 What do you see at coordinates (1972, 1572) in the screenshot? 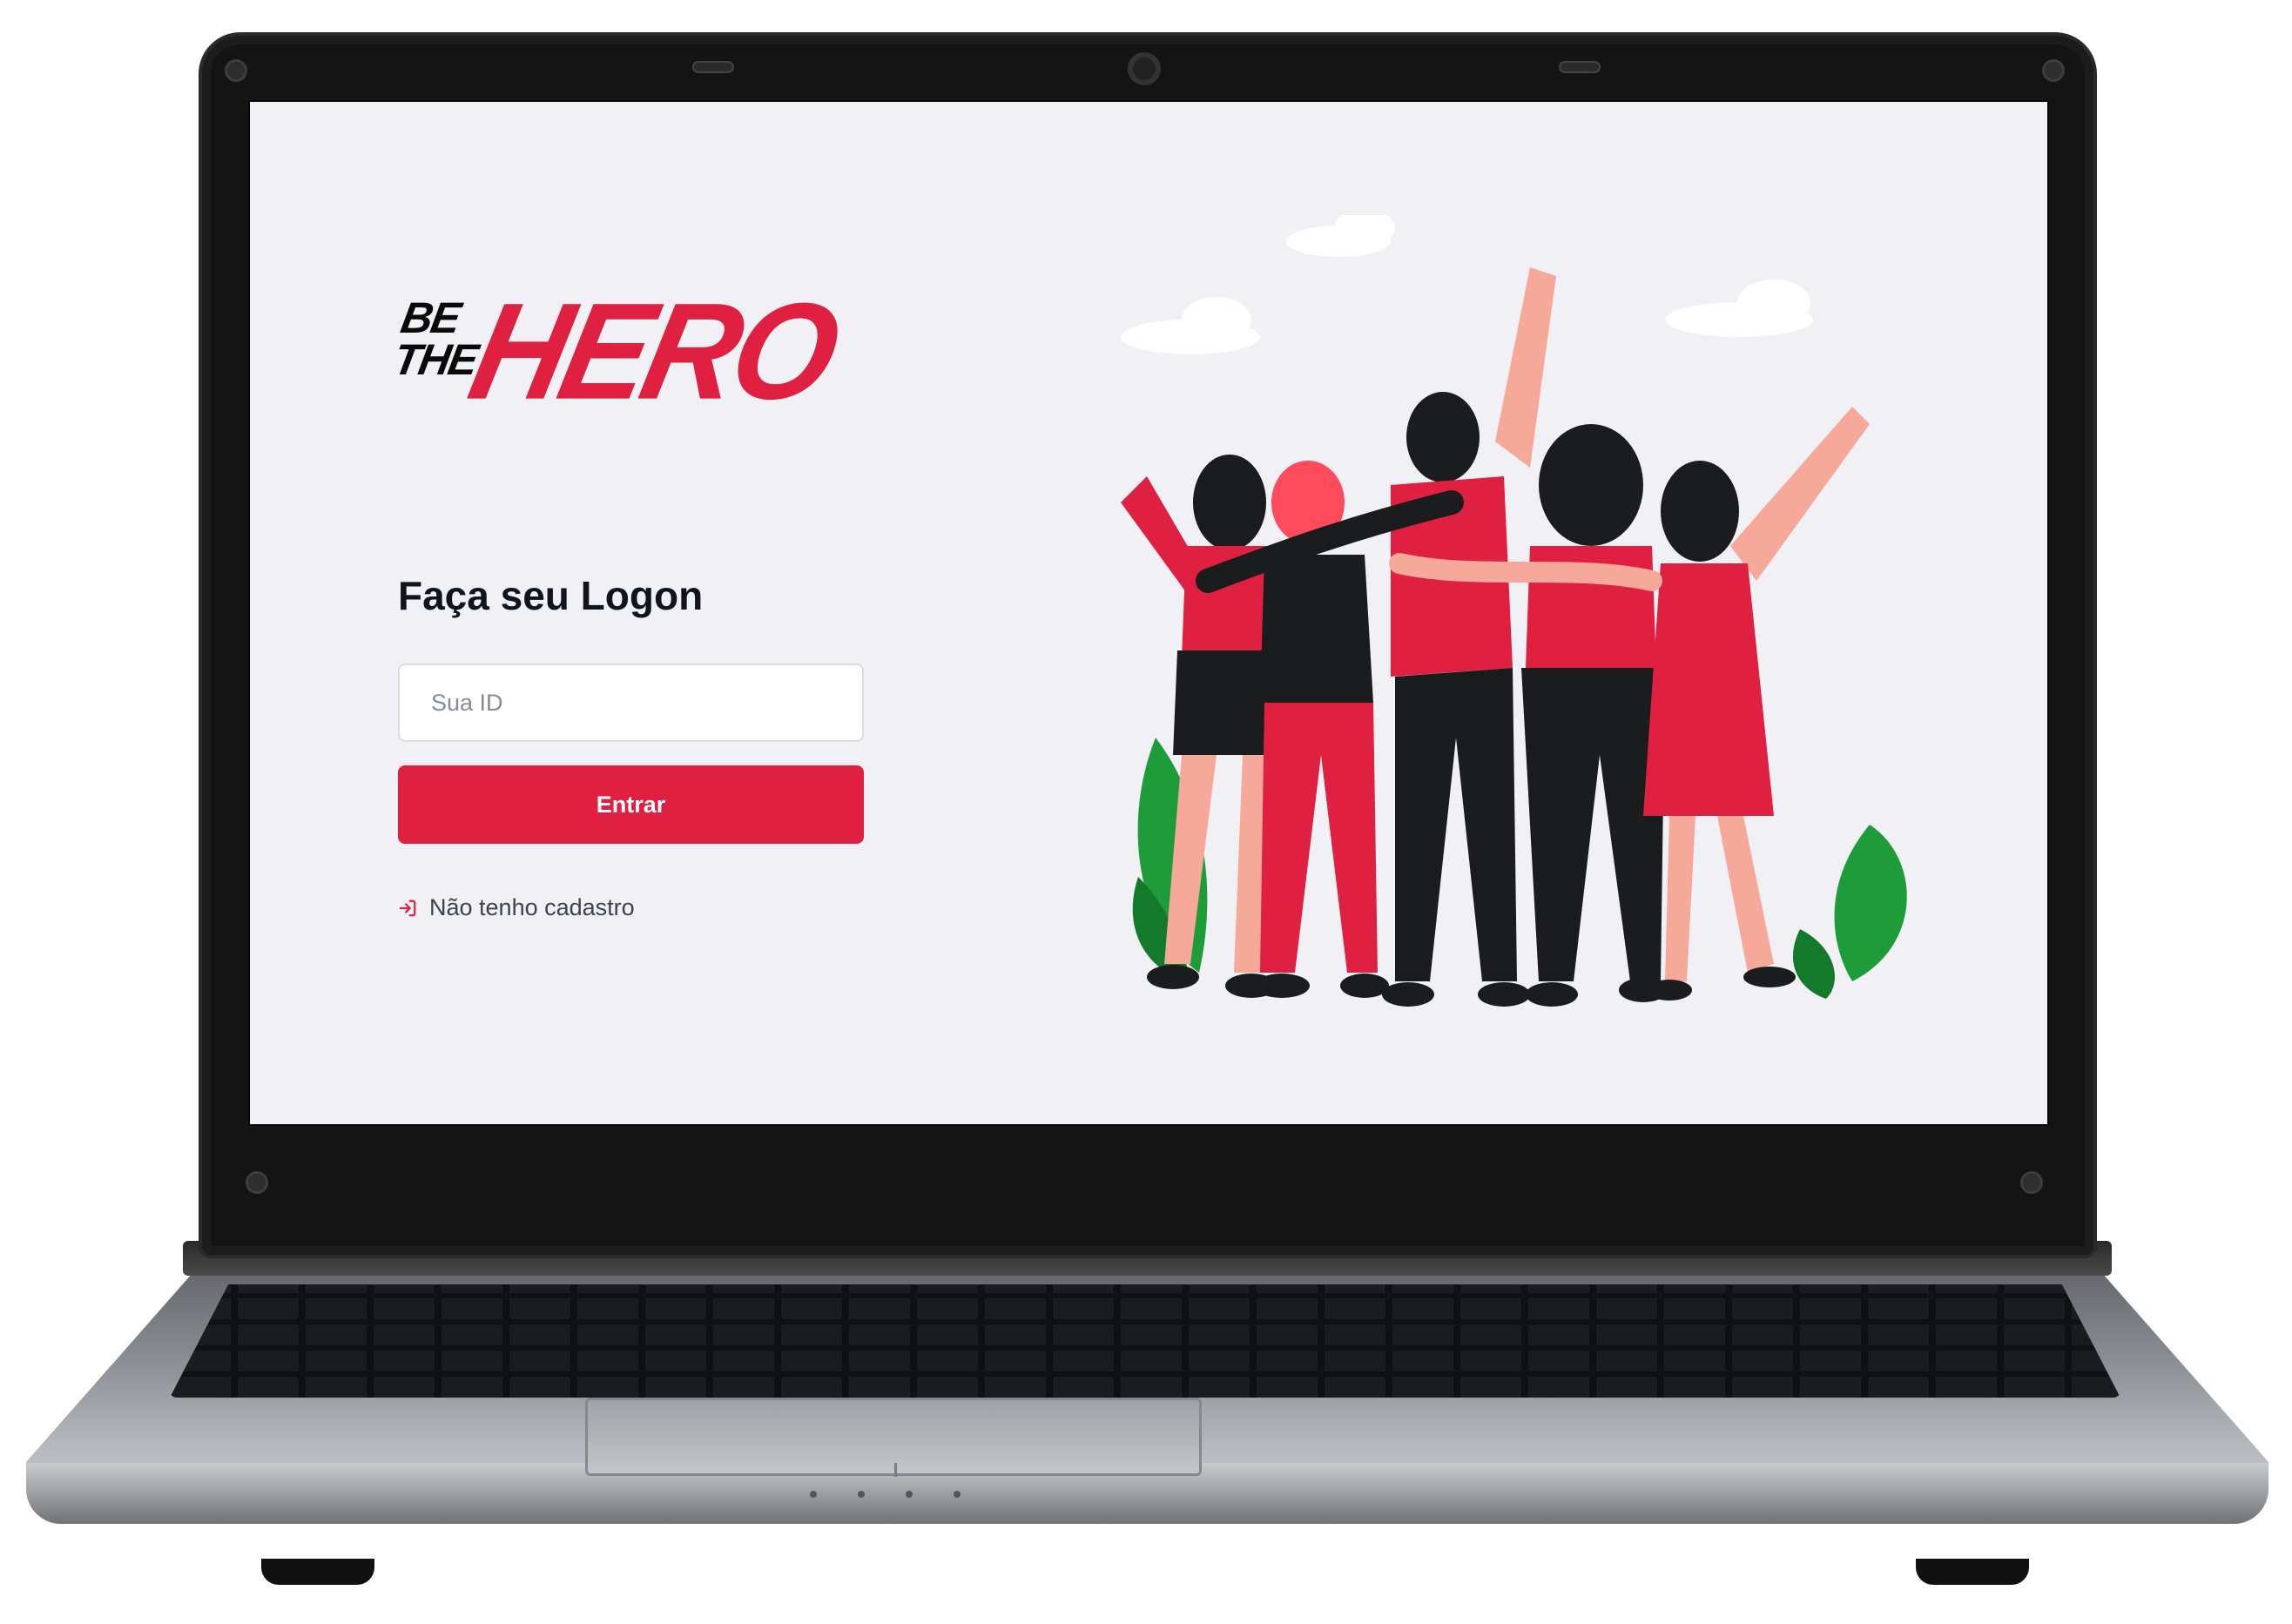
I see `laptop-foot-right` at bounding box center [1972, 1572].